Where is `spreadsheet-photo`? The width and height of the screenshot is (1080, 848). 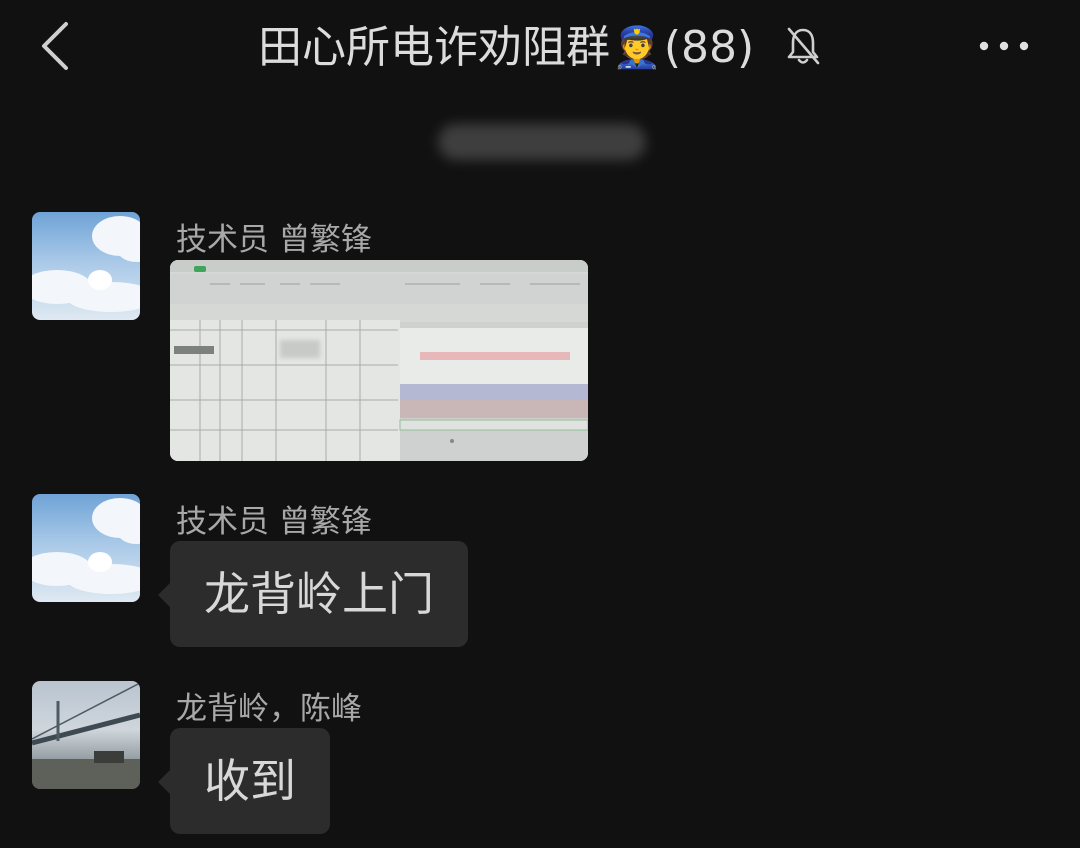
spreadsheet-photo is located at coordinates (379, 360).